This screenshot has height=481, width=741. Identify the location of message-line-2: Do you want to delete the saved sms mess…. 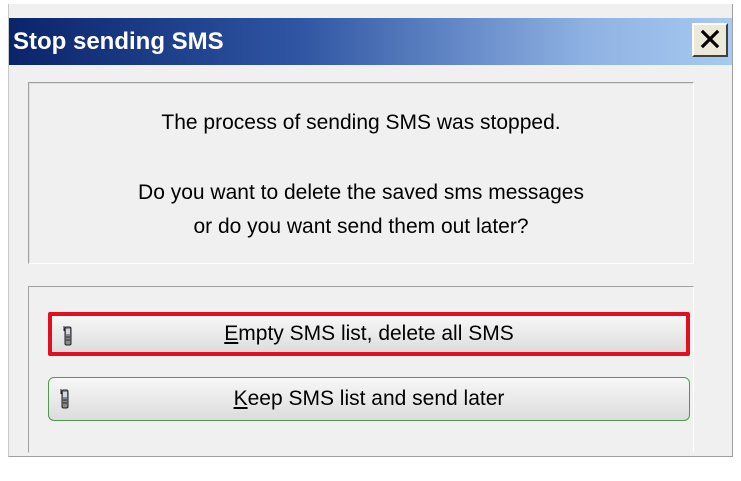
(361, 192).